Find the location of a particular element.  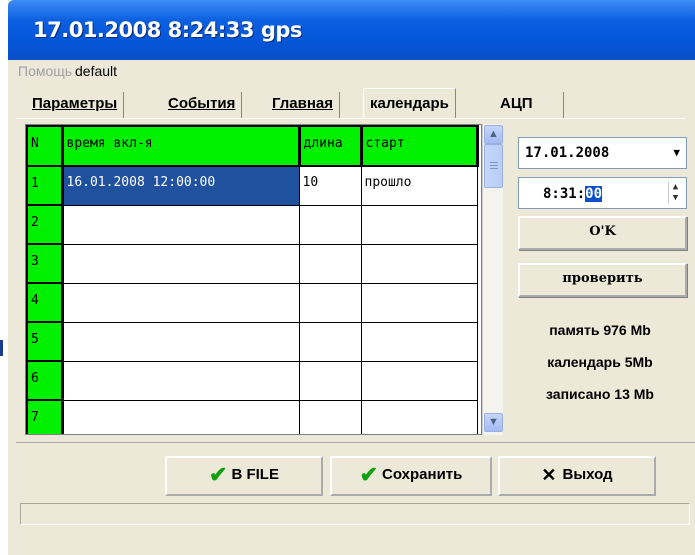

row-num: 7 is located at coordinates (45, 416).